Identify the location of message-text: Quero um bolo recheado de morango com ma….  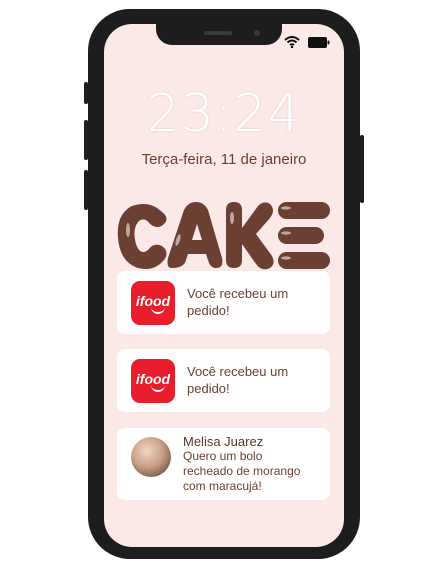
(242, 471).